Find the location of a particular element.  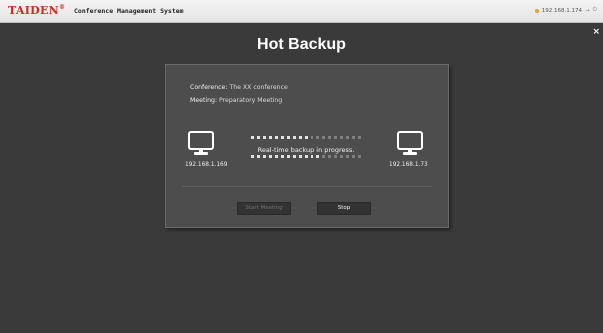

stop-button: Stop is located at coordinates (344, 208).